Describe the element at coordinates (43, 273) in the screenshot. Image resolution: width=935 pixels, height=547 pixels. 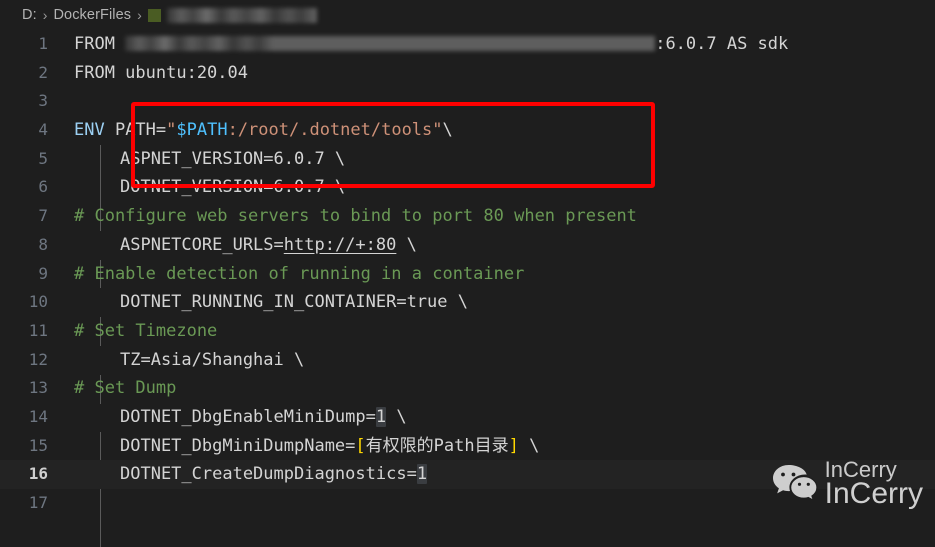
I see `line-number: 9` at that location.